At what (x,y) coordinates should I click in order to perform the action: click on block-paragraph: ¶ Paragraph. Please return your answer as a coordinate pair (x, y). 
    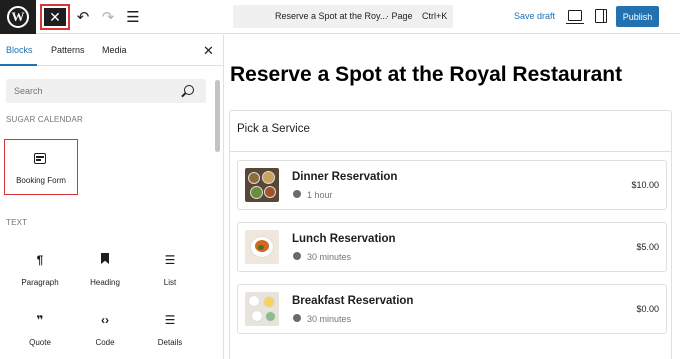
    Looking at the image, I should click on (40, 278).